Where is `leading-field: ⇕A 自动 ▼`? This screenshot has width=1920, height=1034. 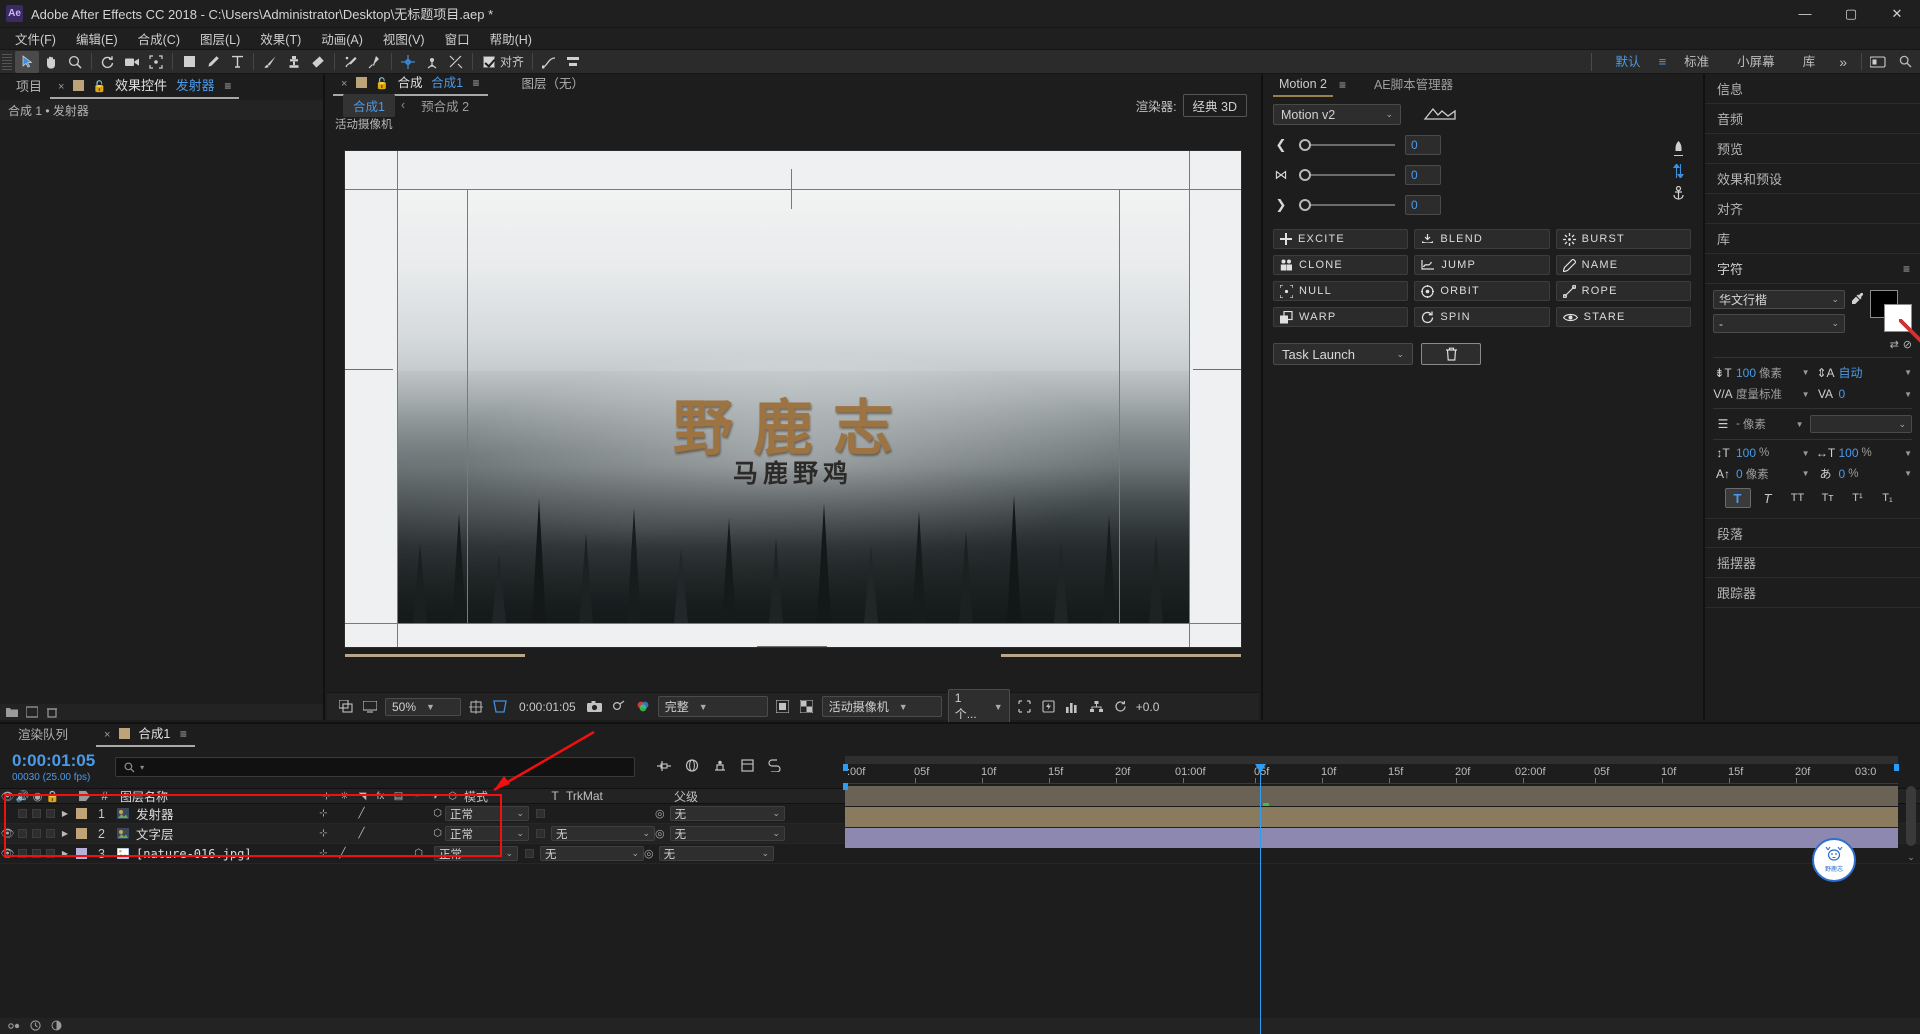 leading-field: ⇕A 自动 ▼ is located at coordinates (1864, 372).